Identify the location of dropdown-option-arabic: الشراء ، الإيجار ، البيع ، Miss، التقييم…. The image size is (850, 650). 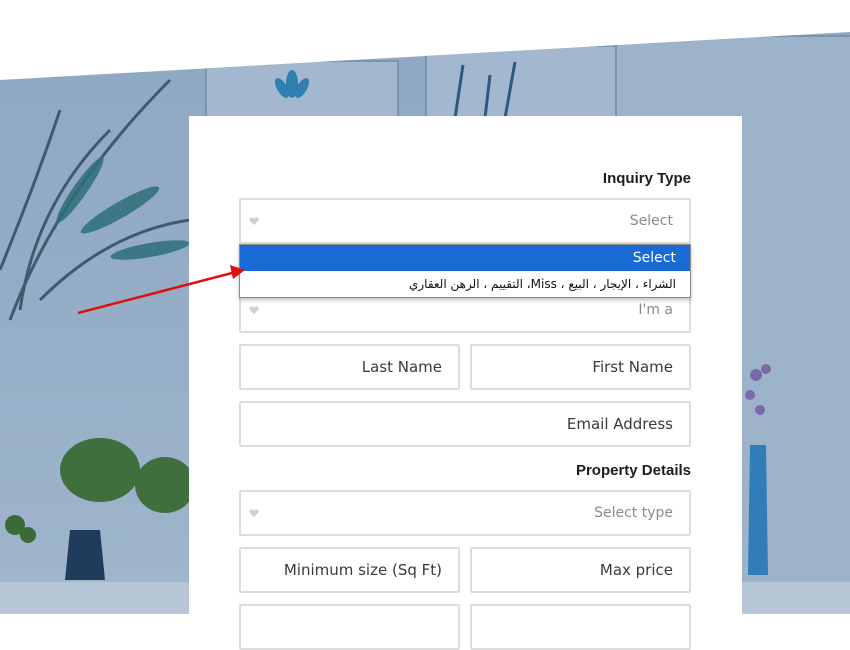
(465, 284).